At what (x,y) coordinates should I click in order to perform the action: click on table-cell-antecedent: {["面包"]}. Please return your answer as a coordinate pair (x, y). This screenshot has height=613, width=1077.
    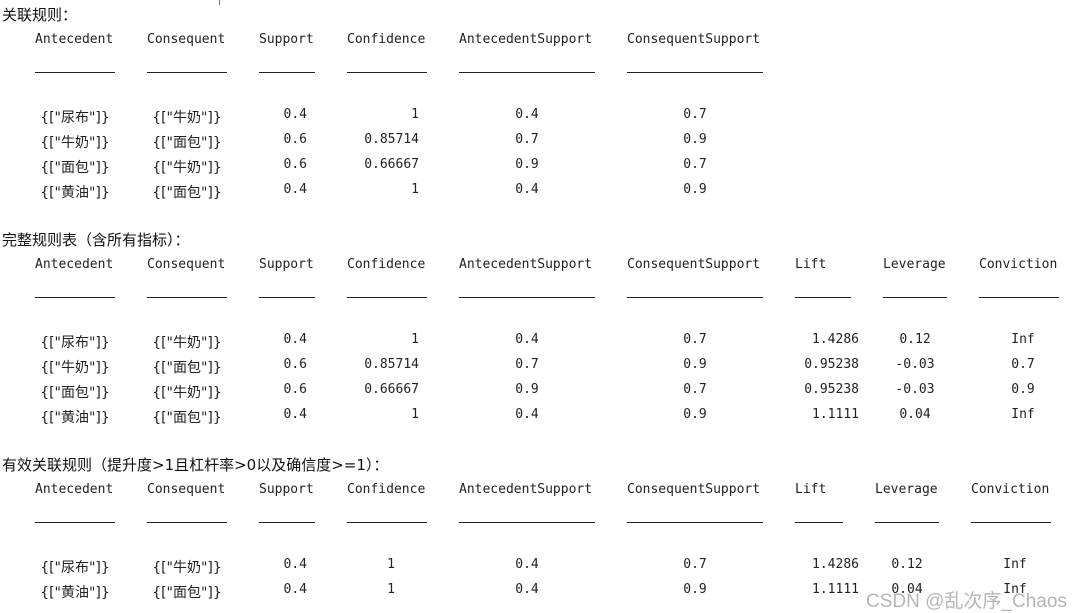
    Looking at the image, I should click on (75, 393).